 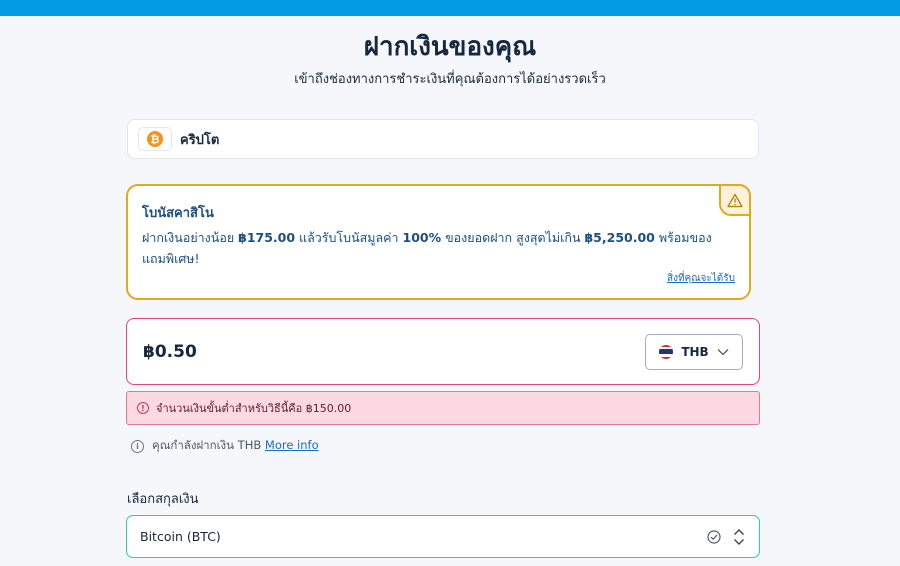 What do you see at coordinates (443, 536) in the screenshot?
I see `crypto-currency-select: Bitcoin (BTC)` at bounding box center [443, 536].